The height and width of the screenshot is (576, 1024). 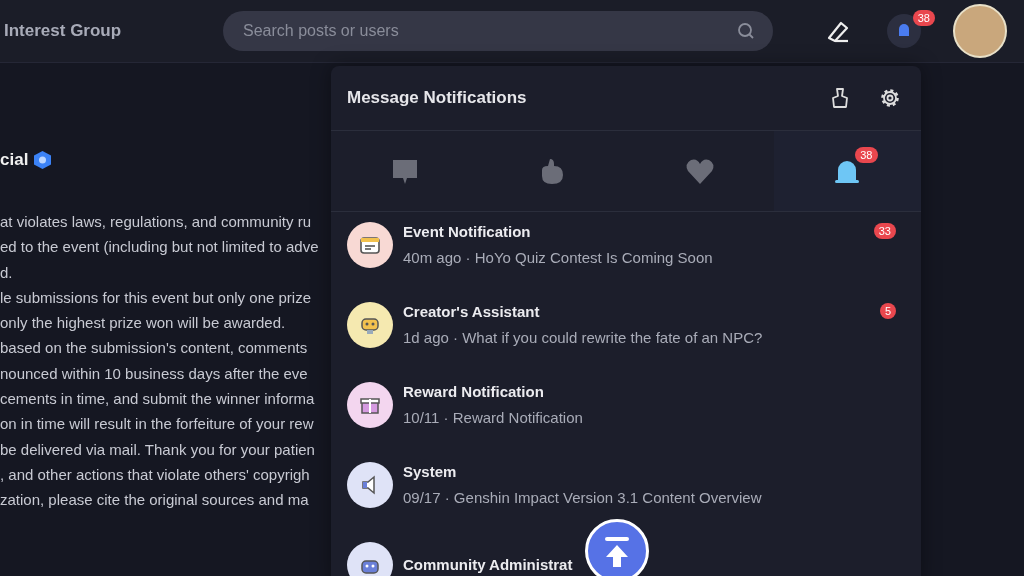 I want to click on notification-summary: 40m ago · HoYo Quiz Contest Is Coming Soon, so click(x=558, y=257).